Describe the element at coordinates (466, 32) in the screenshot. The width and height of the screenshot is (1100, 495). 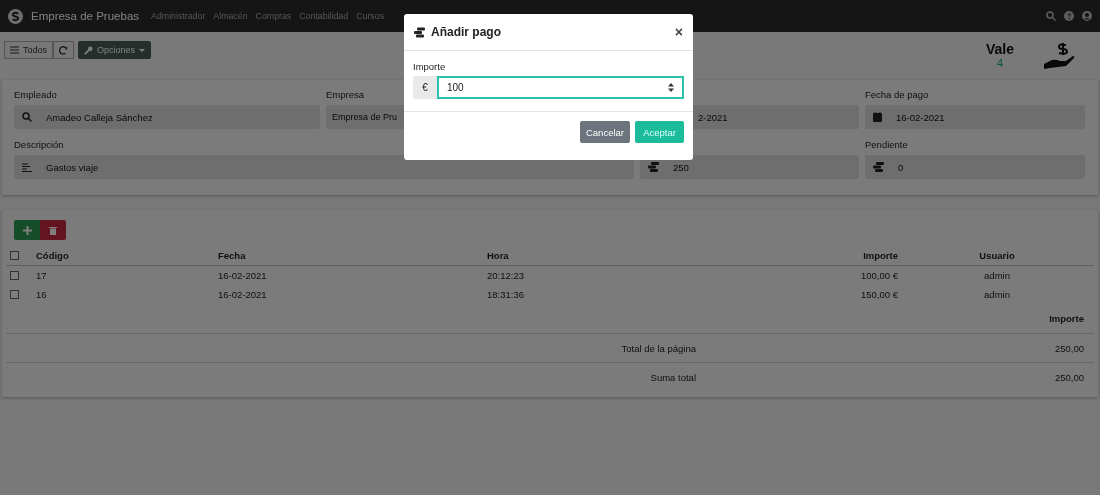
I see `dialog-title: Añadir pago` at that location.